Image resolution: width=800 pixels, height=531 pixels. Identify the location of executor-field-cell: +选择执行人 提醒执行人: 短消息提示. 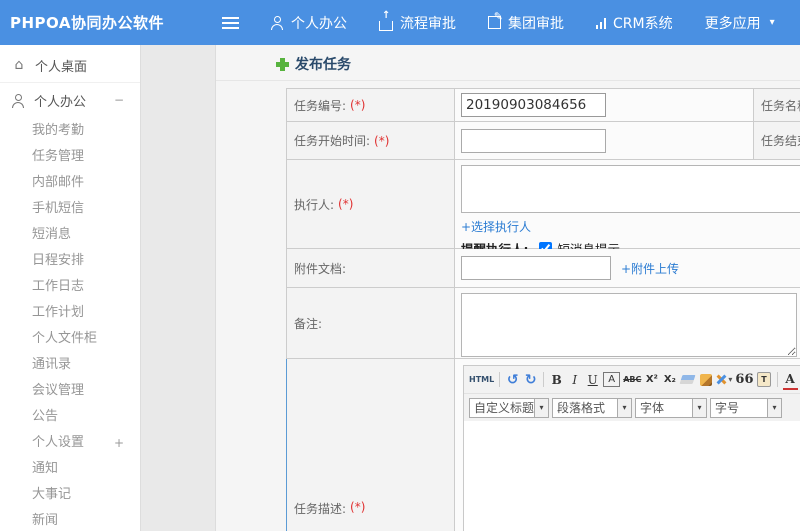
(627, 208).